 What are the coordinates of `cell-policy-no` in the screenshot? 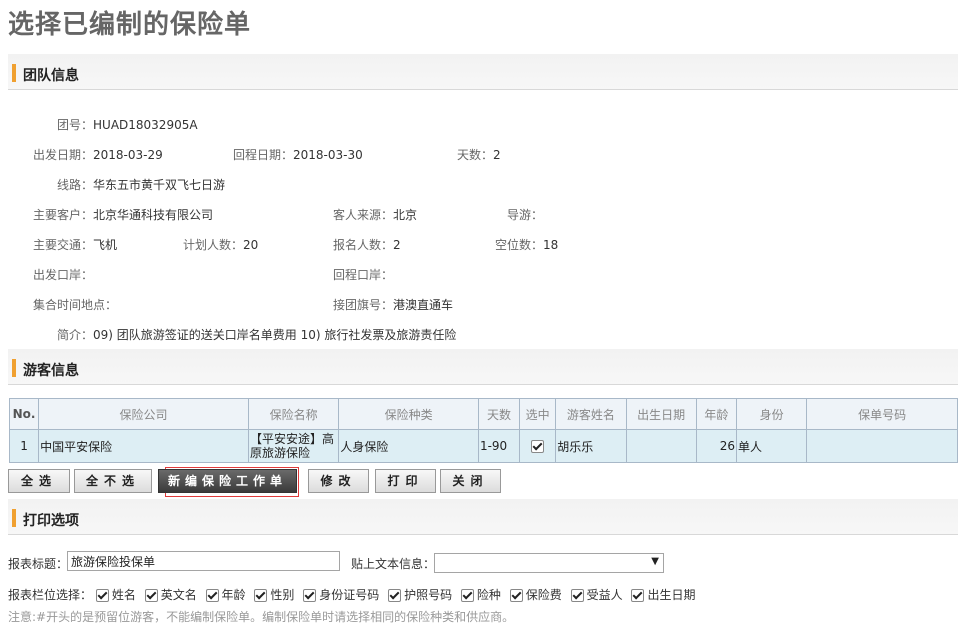 It's located at (882, 446).